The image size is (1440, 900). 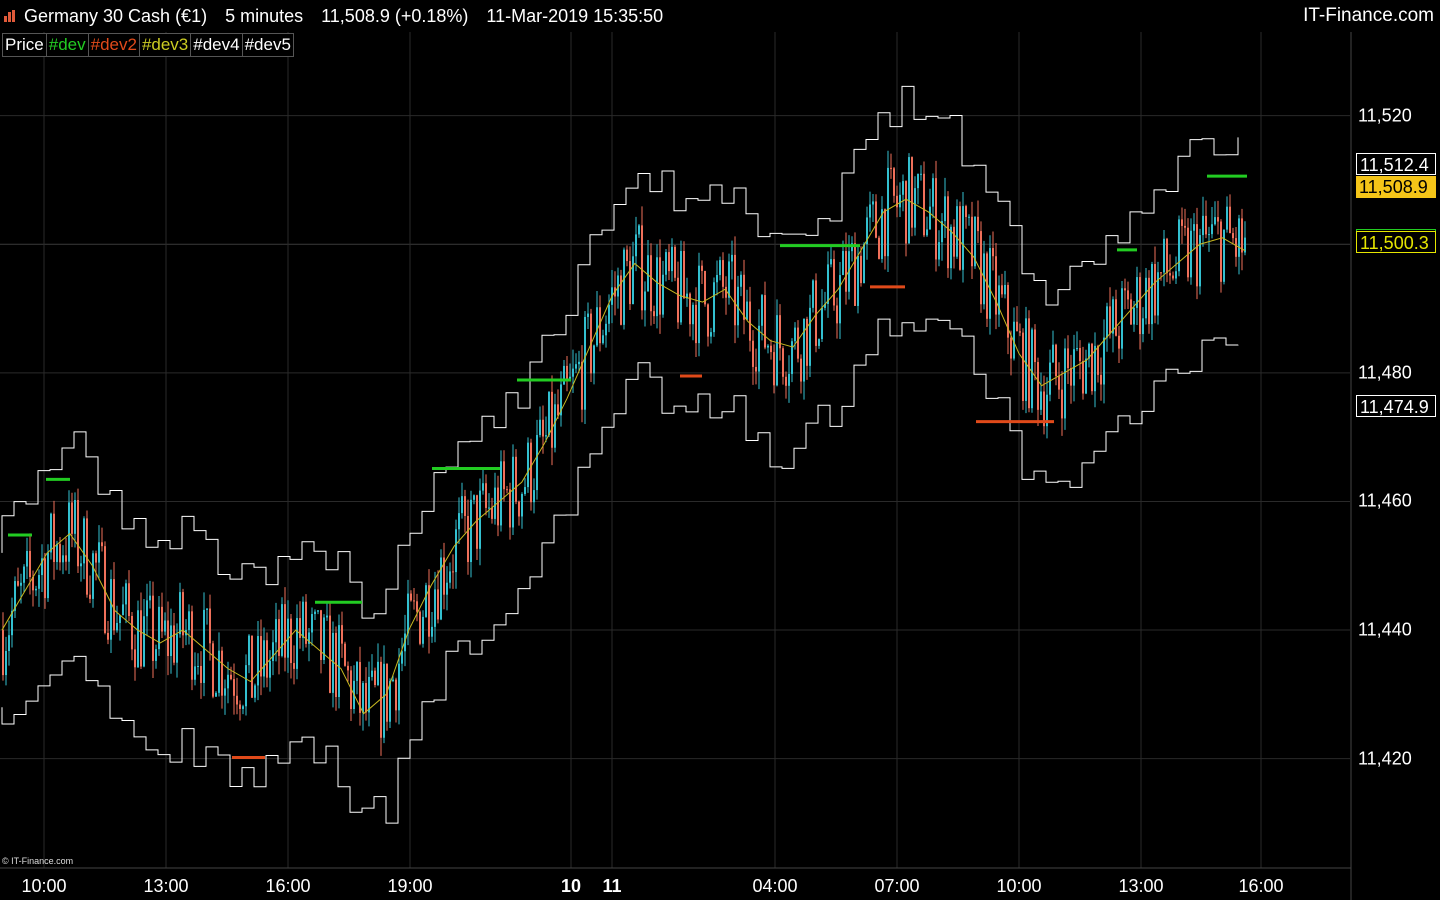 I want to click on legend-item: #dev, so click(x=67, y=45).